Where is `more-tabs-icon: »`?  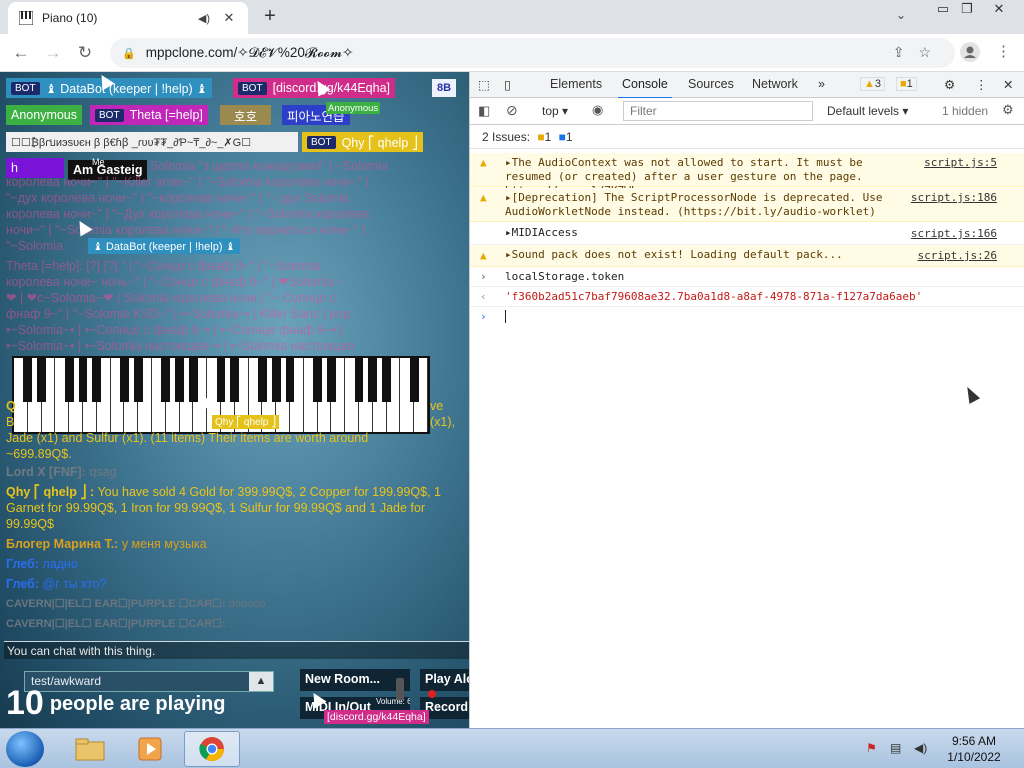 more-tabs-icon: » is located at coordinates (821, 84).